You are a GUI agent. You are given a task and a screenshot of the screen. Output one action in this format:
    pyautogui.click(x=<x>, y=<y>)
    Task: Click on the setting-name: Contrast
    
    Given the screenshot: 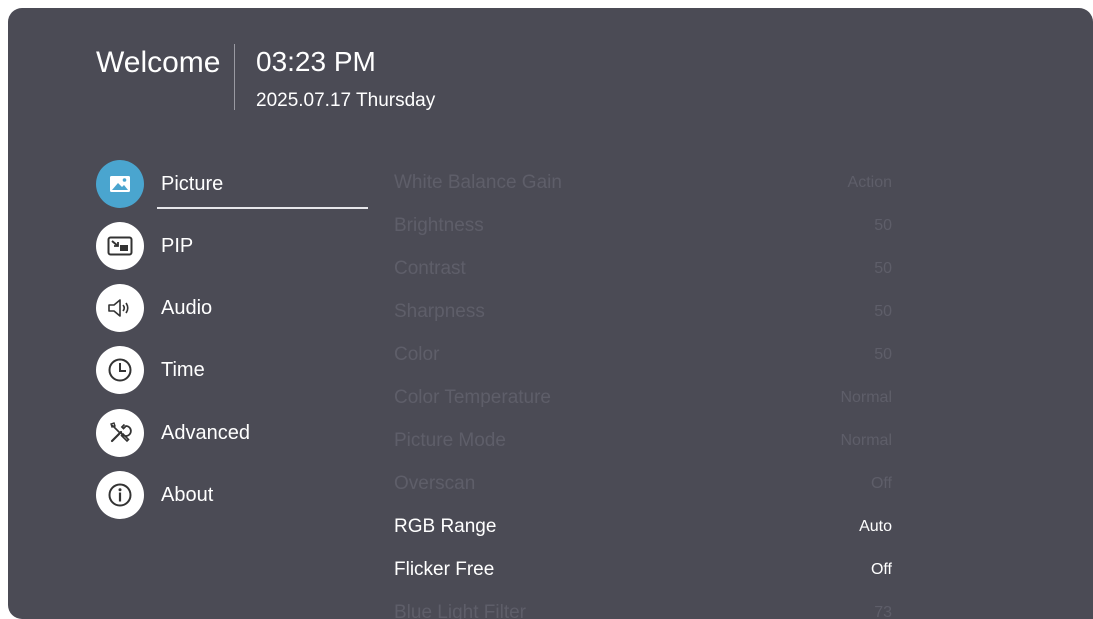 What is the action you would take?
    pyautogui.click(x=430, y=268)
    